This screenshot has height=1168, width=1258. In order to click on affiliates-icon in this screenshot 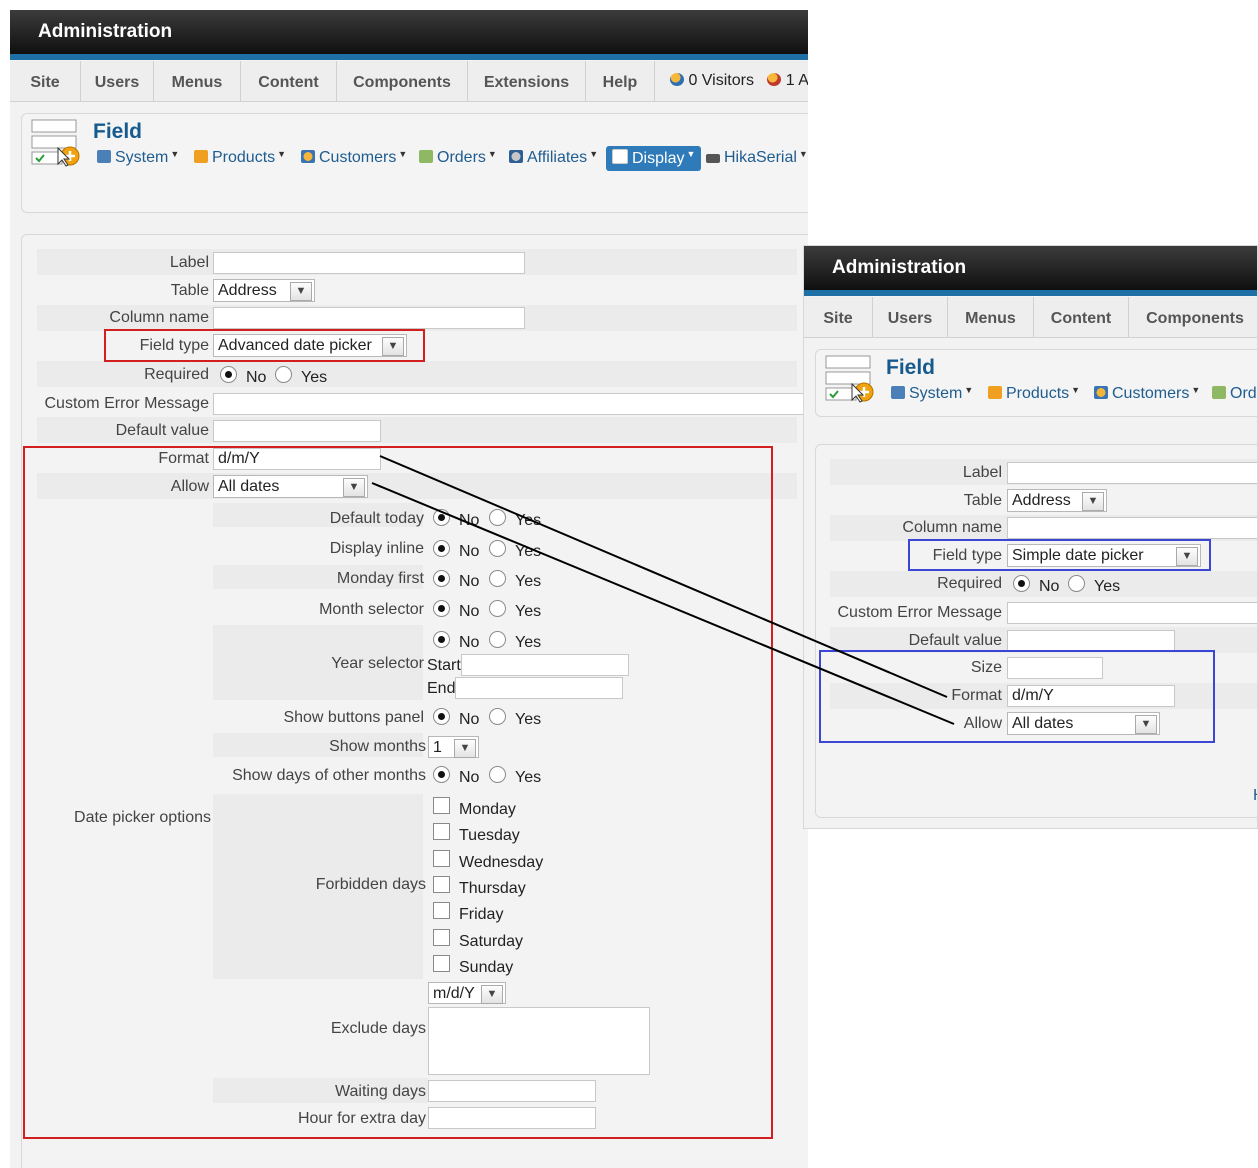, I will do `click(516, 156)`.